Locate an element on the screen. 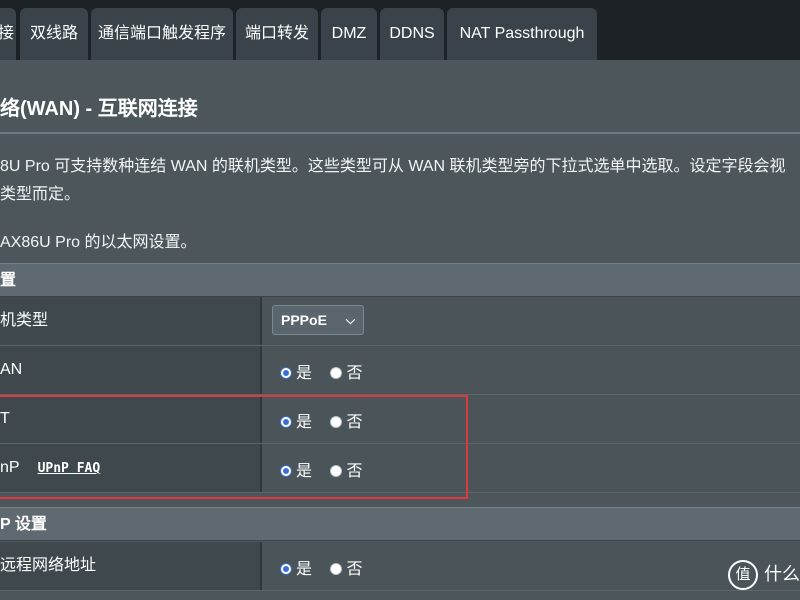 The width and height of the screenshot is (800, 600). enable-upnp-no-option: 否 is located at coordinates (346, 469).